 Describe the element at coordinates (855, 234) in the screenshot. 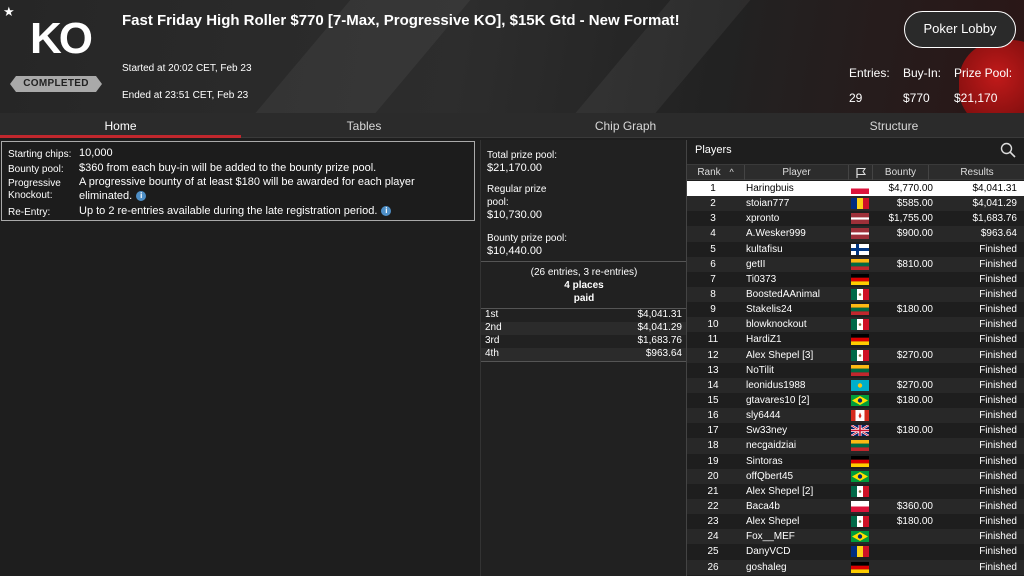

I see `player-row: 4 A.Wesker999 $900.00 $963.64` at that location.